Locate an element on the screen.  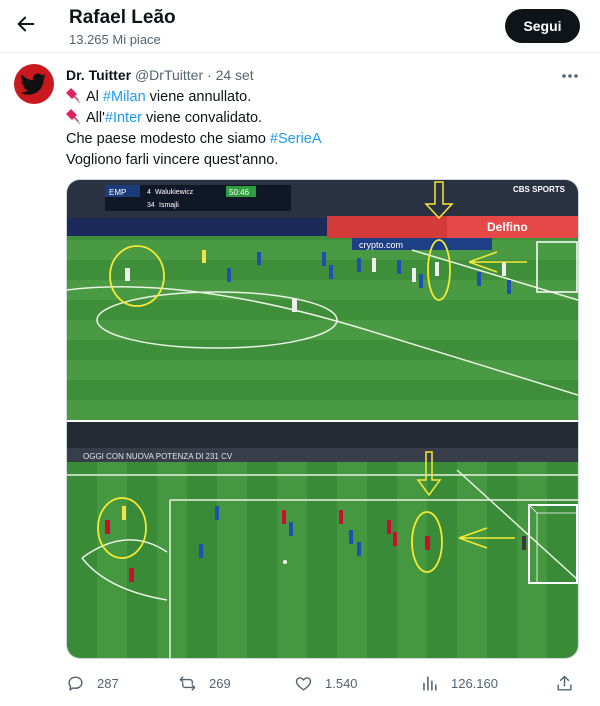
svg-text: 50:46 is located at coordinates (239, 192).